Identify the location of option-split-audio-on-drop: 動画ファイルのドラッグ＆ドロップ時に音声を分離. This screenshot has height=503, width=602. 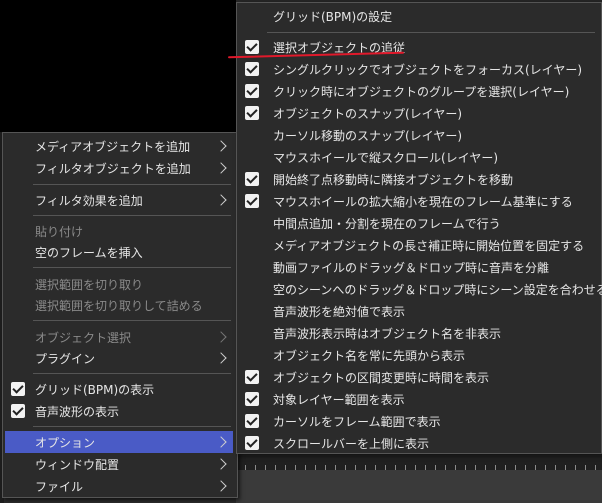
(419, 267).